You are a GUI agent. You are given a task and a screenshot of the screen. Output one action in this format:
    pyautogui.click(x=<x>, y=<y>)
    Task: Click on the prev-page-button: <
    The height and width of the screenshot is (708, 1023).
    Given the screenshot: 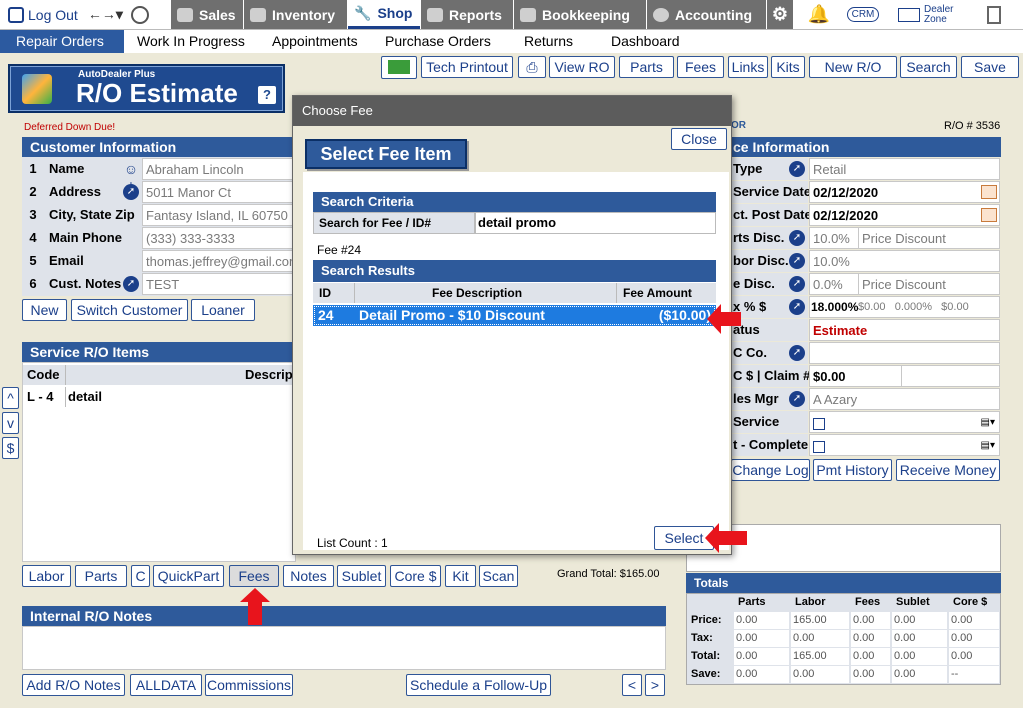 What is the action you would take?
    pyautogui.click(x=632, y=685)
    